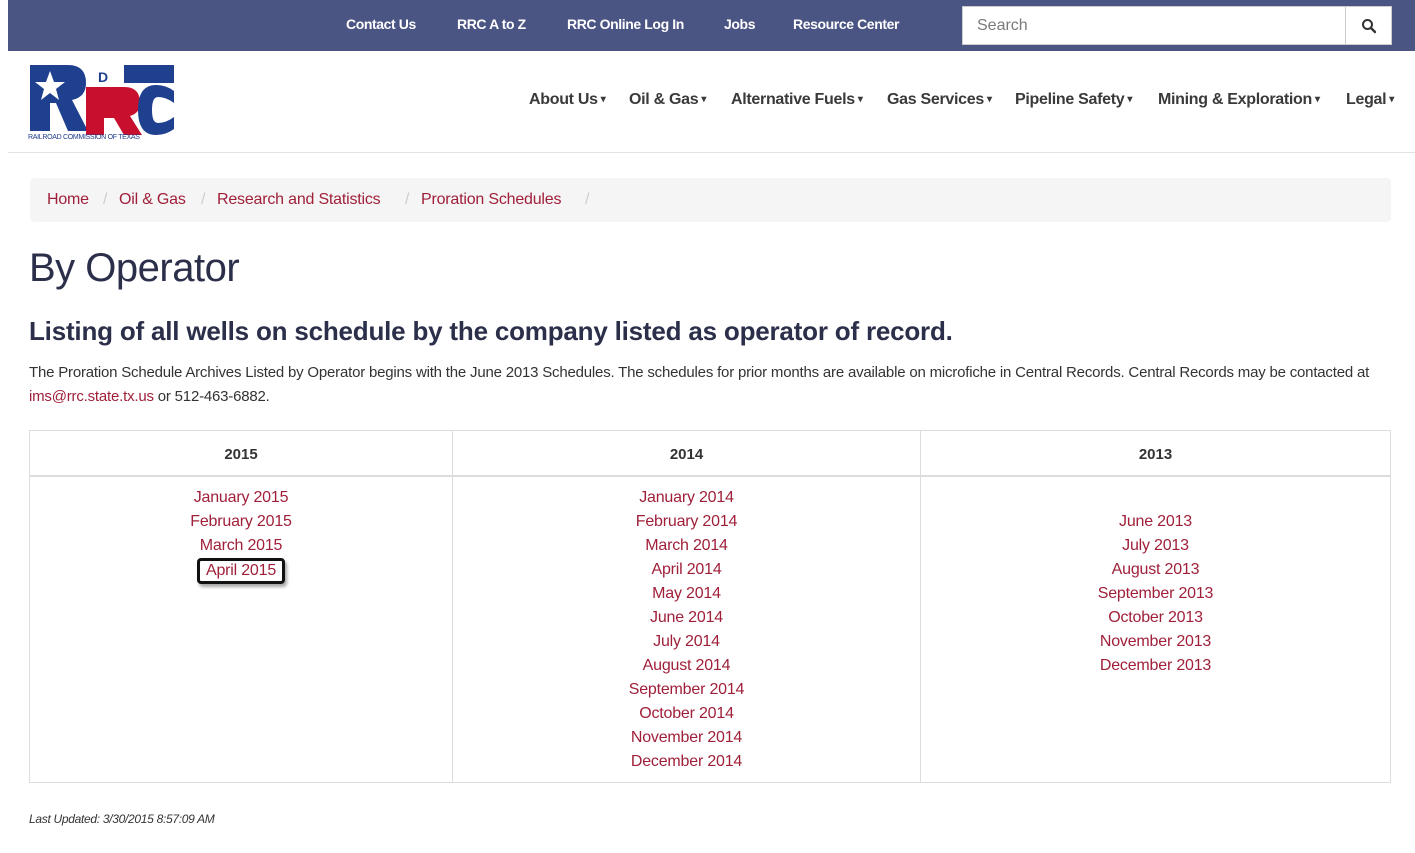  What do you see at coordinates (739, 24) in the screenshot?
I see `jobs-link: Jobs` at bounding box center [739, 24].